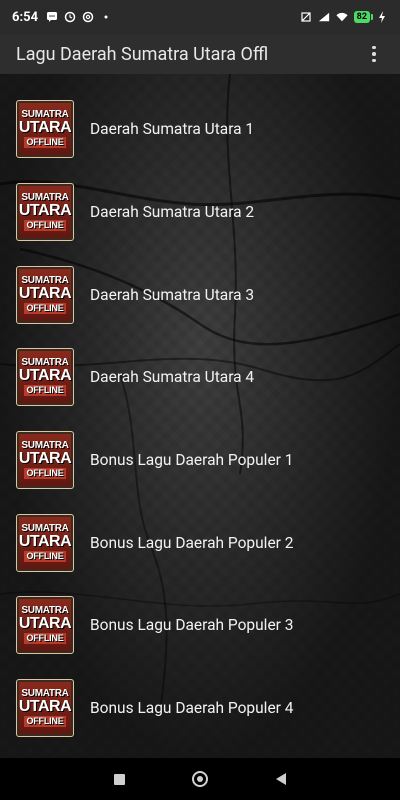  I want to click on status-bar: 6:54 82, so click(200, 17).